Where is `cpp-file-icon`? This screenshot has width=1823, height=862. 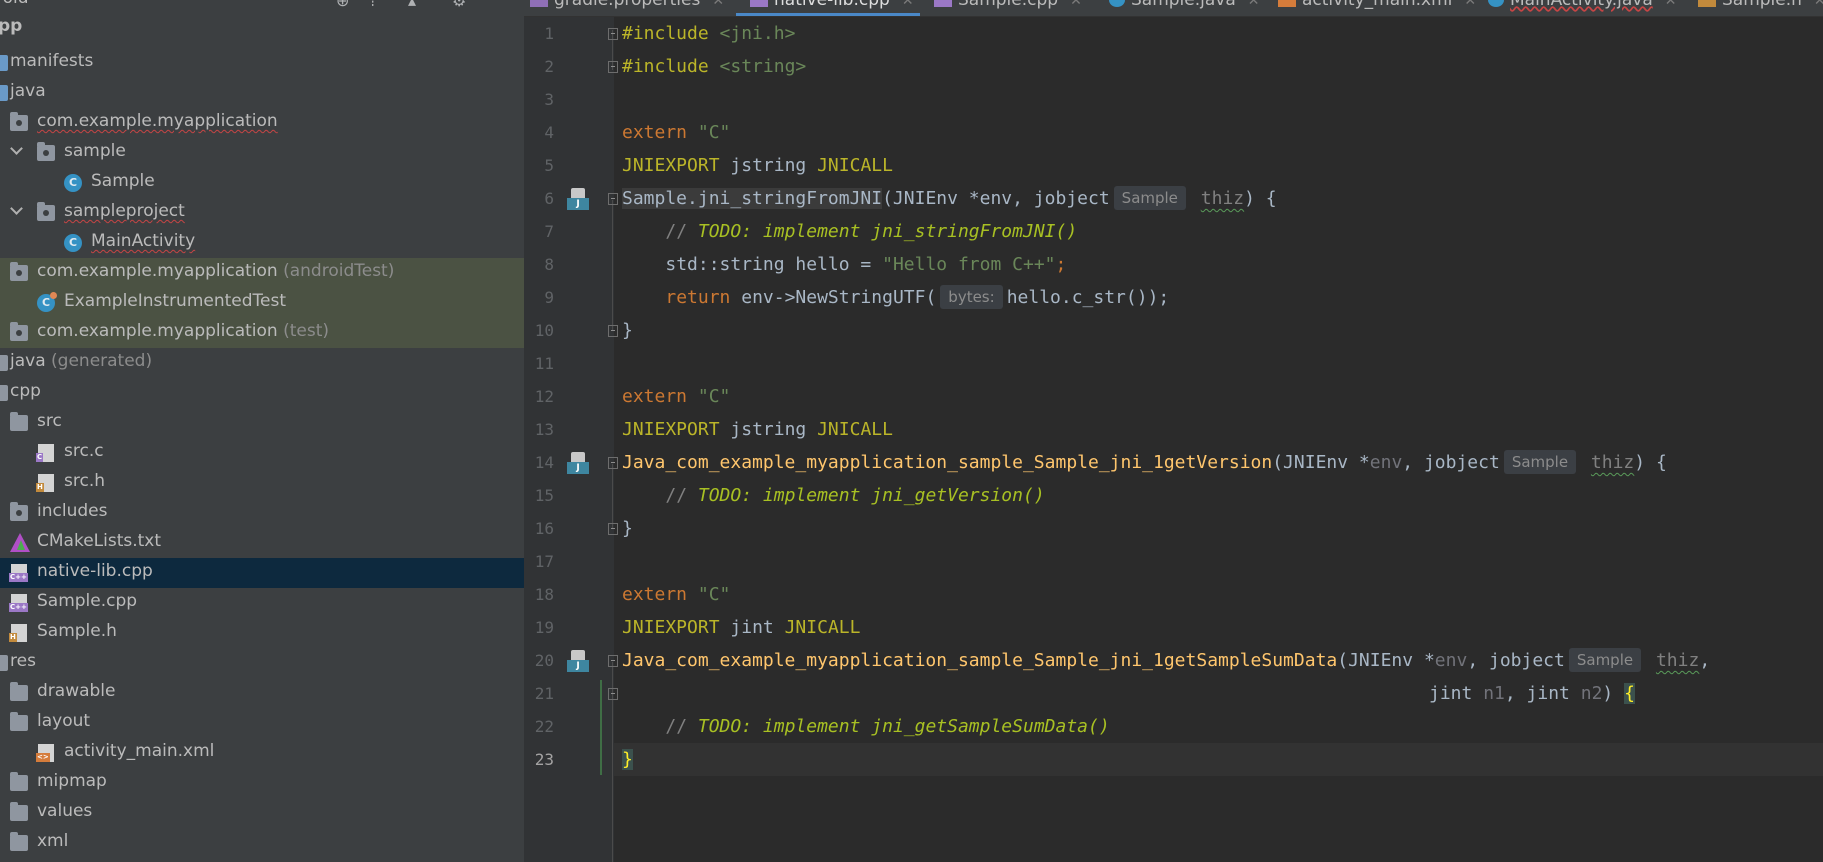 cpp-file-icon is located at coordinates (759, 3).